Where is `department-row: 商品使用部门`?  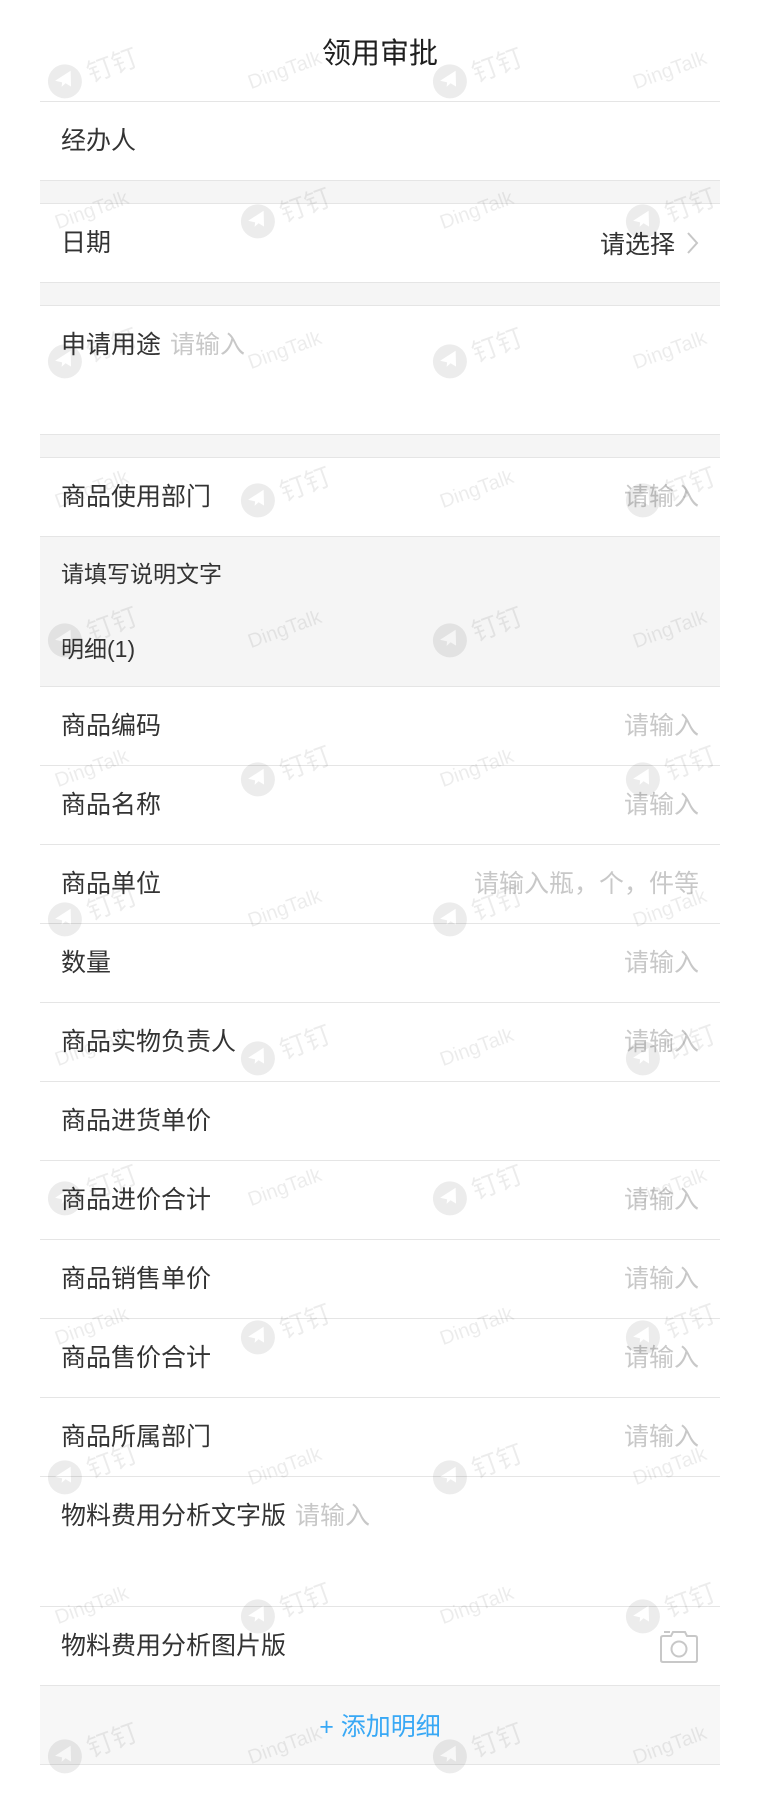
department-row: 商品使用部门 is located at coordinates (380, 497).